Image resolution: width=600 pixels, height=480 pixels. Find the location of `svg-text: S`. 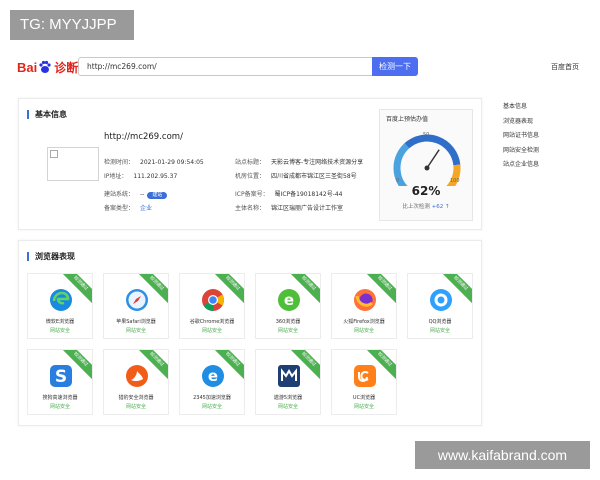

svg-text: S is located at coordinates (61, 377).